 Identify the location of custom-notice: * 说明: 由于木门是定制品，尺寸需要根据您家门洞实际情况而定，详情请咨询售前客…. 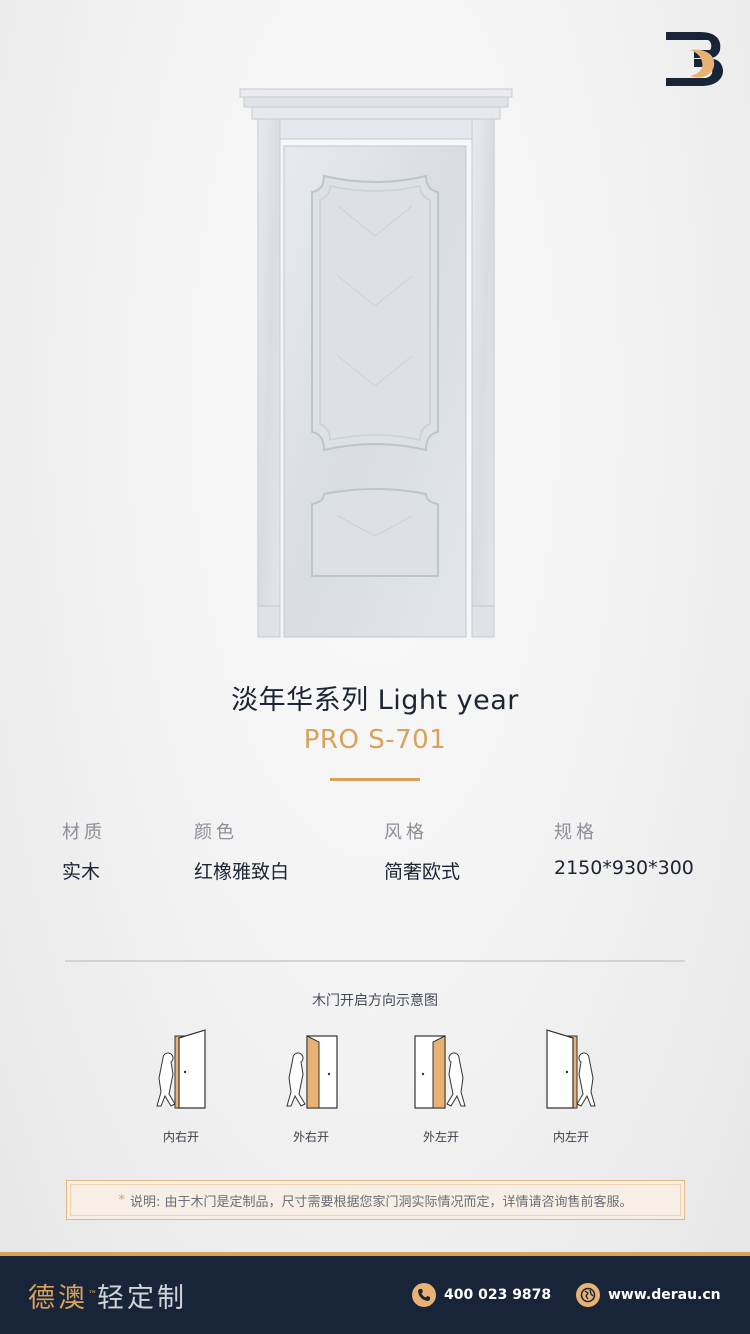
(375, 1200).